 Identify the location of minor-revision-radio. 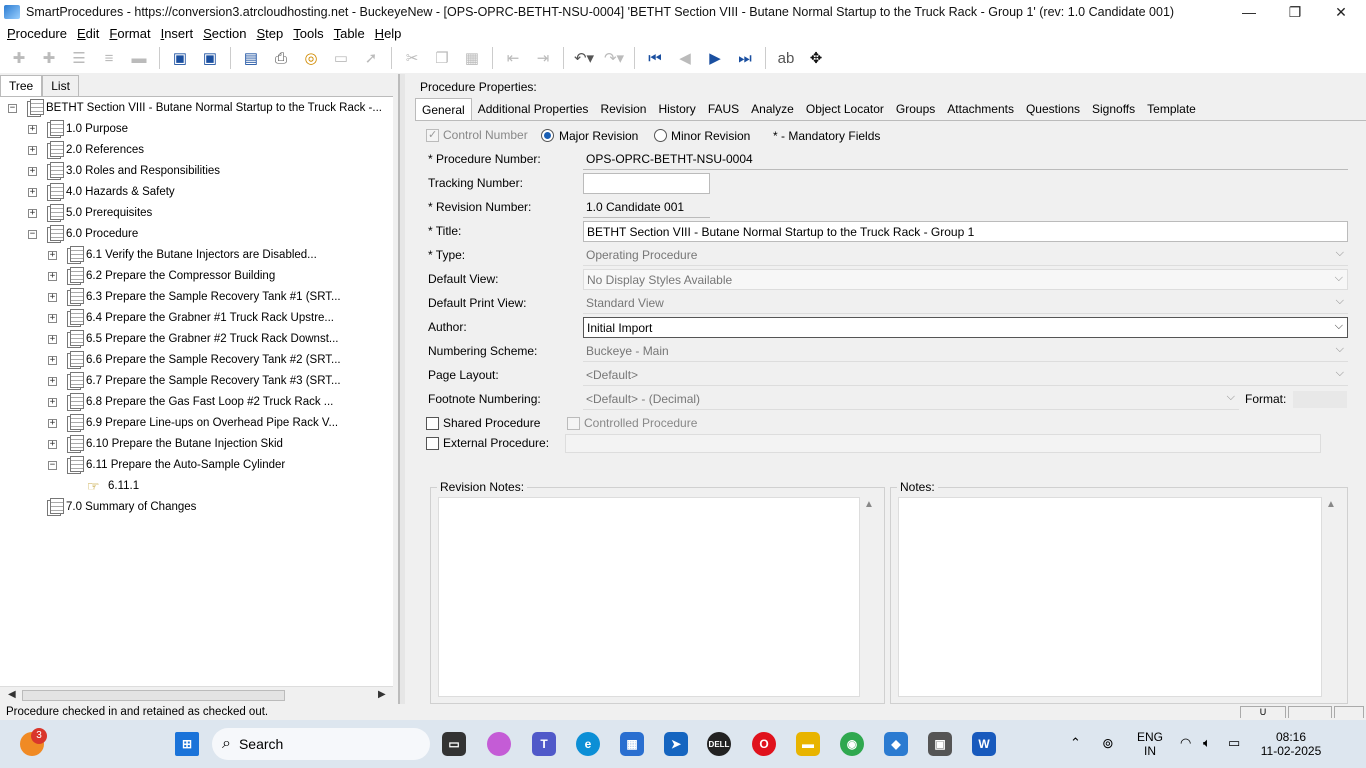
(660, 135).